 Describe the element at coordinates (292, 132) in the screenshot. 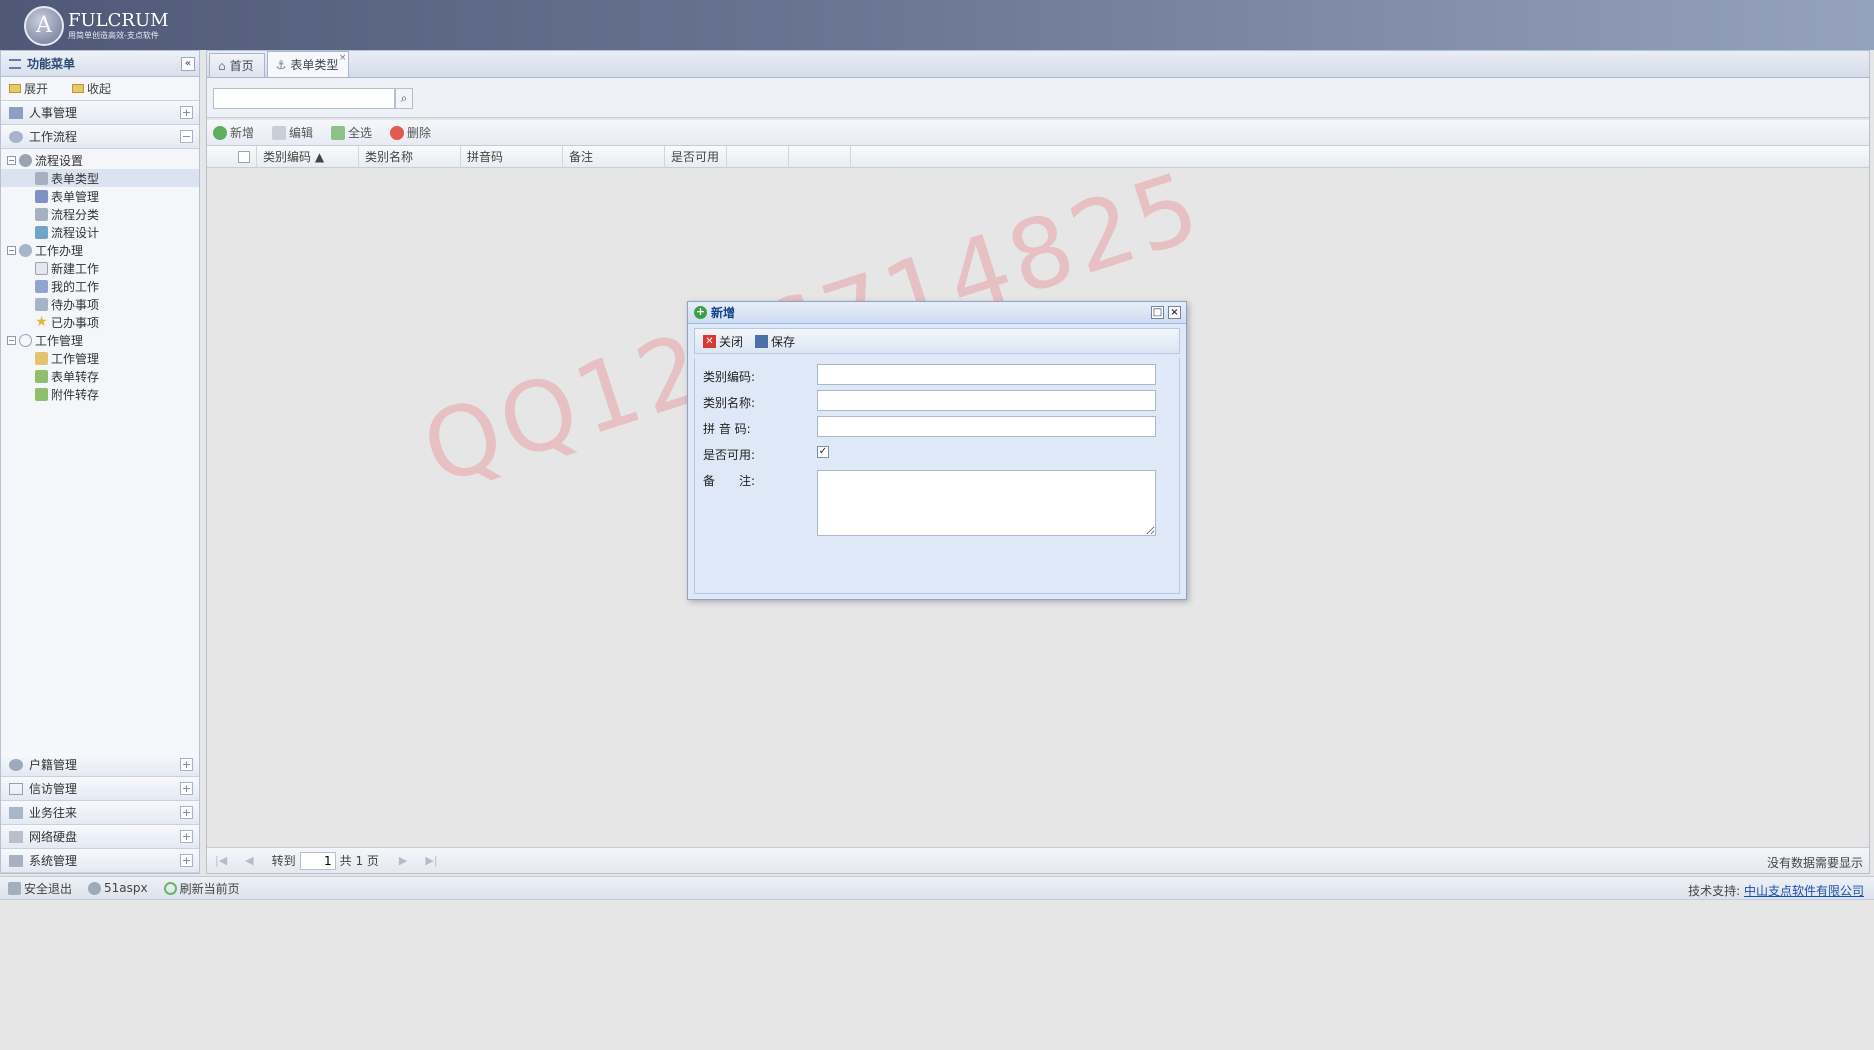

I see `edit-button: 编辑` at that location.